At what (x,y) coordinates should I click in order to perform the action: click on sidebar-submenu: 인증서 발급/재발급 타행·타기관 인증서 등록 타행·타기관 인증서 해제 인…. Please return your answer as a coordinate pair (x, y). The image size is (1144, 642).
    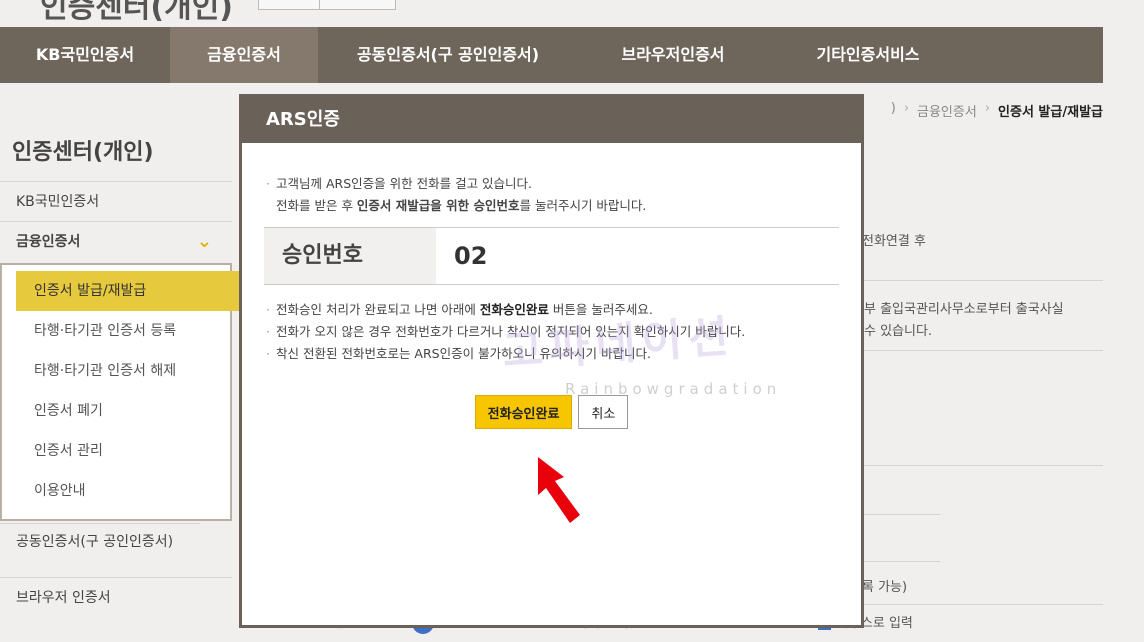
    Looking at the image, I should click on (121, 392).